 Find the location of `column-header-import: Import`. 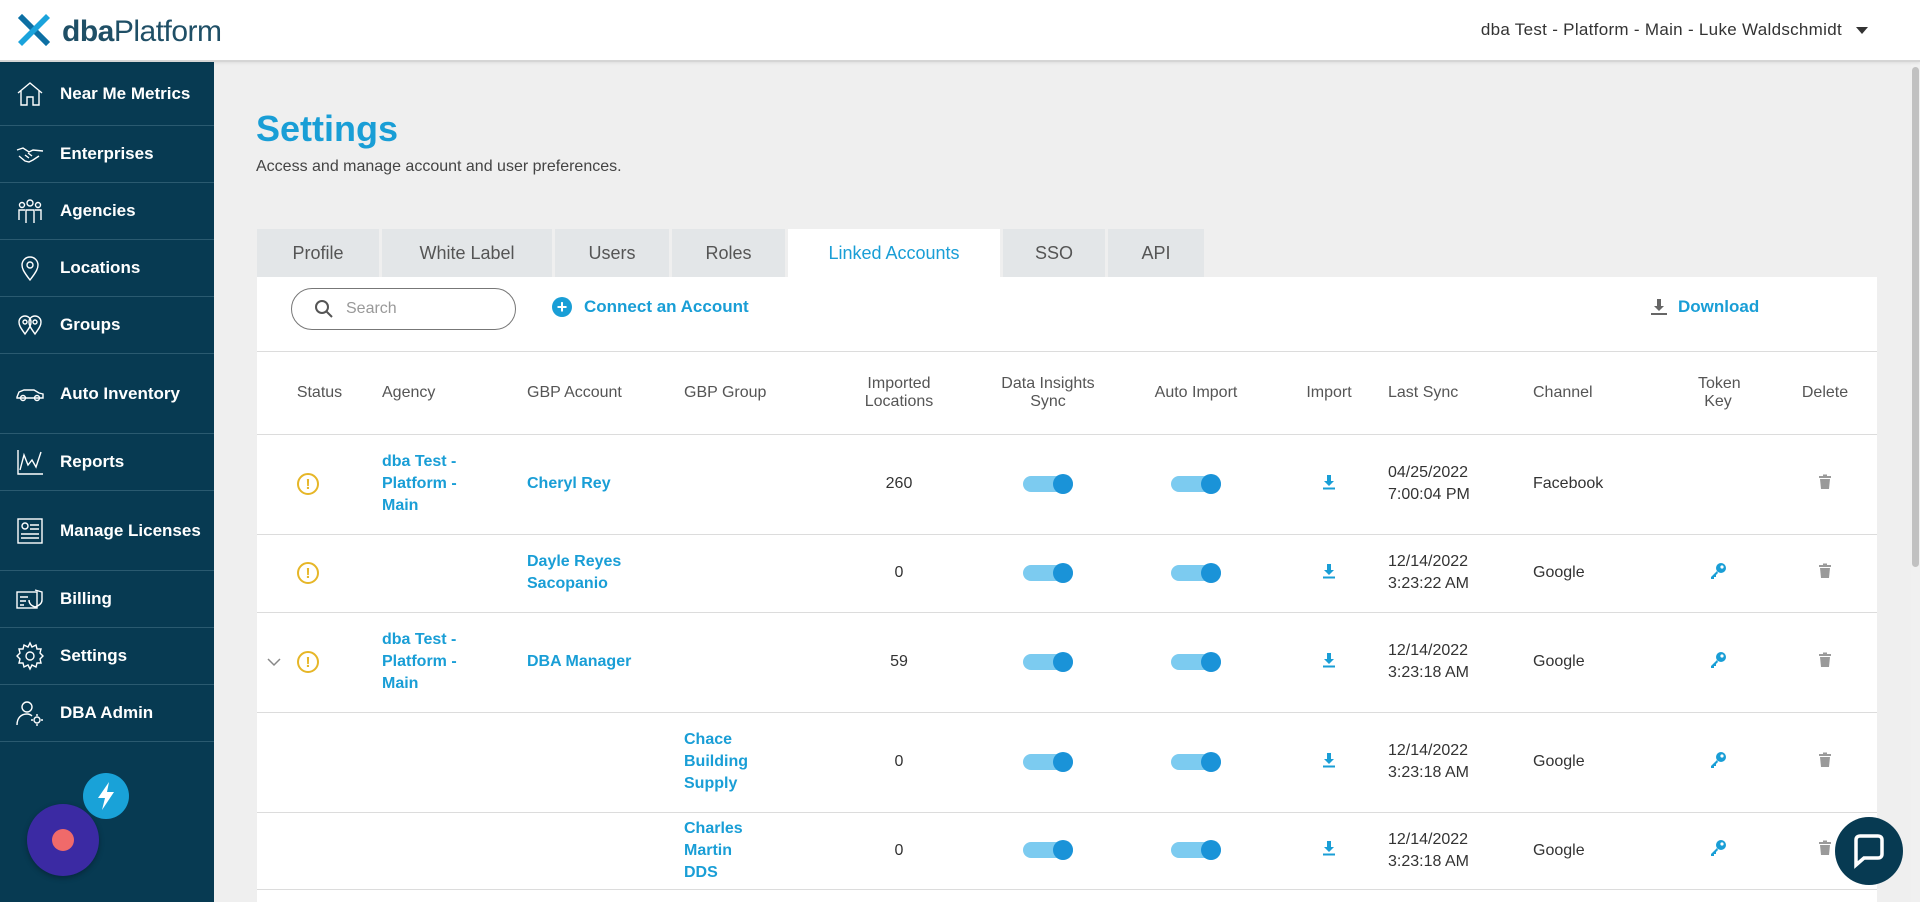

column-header-import: Import is located at coordinates (1329, 393).